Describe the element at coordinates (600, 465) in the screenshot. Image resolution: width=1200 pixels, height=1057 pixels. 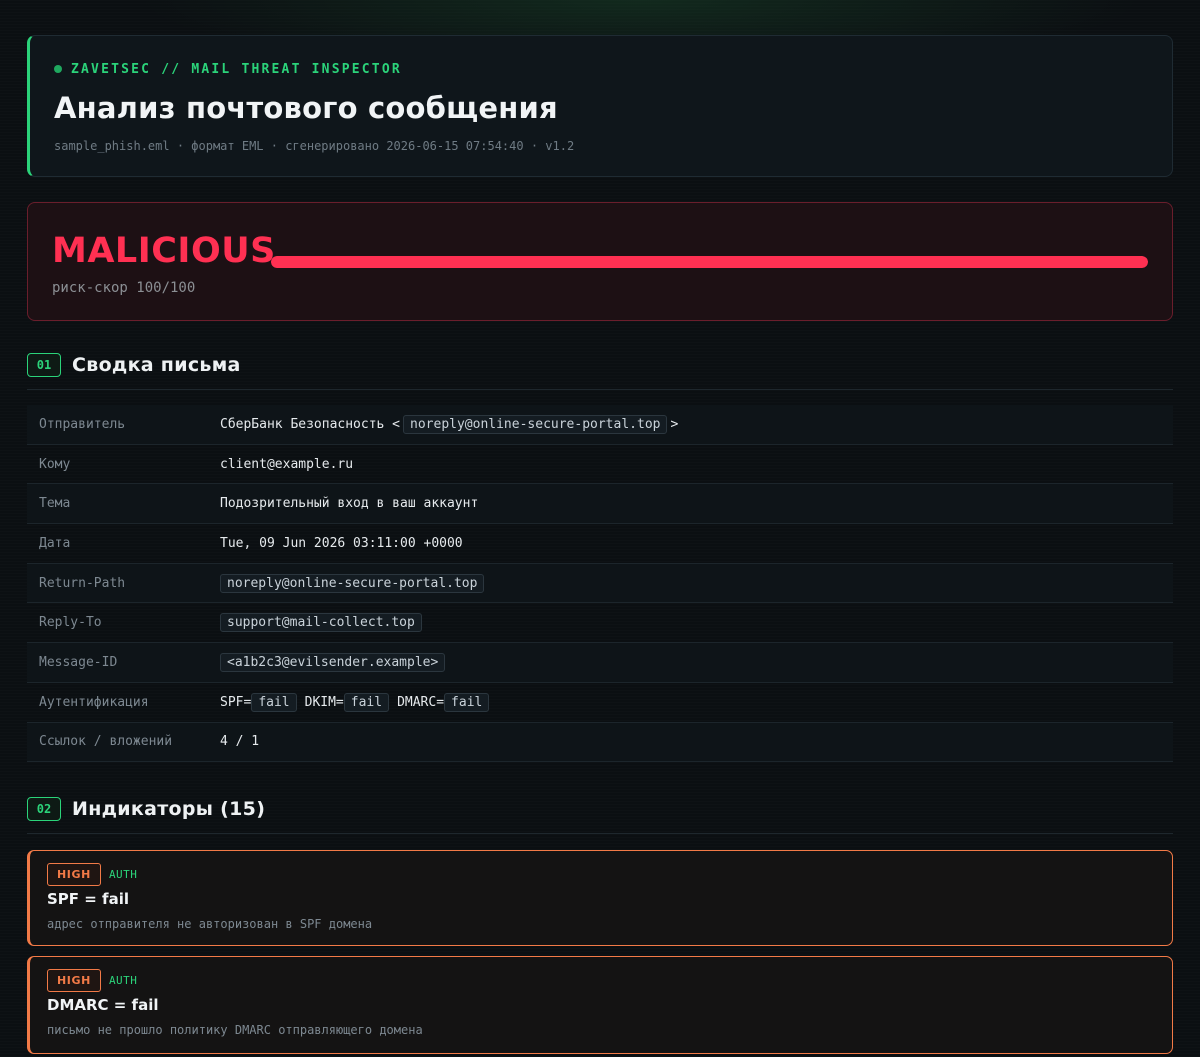
I see `summary-row-to: Кому client@example.ru` at that location.